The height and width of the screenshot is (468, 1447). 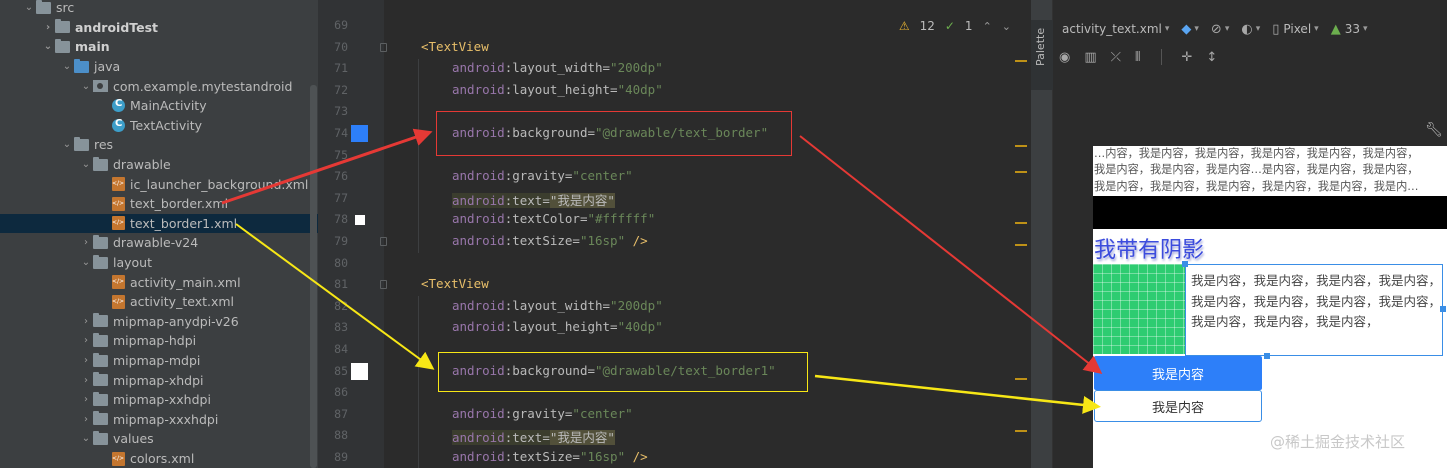 I want to click on white-border-textview: 我是内容, so click(x=1178, y=406).